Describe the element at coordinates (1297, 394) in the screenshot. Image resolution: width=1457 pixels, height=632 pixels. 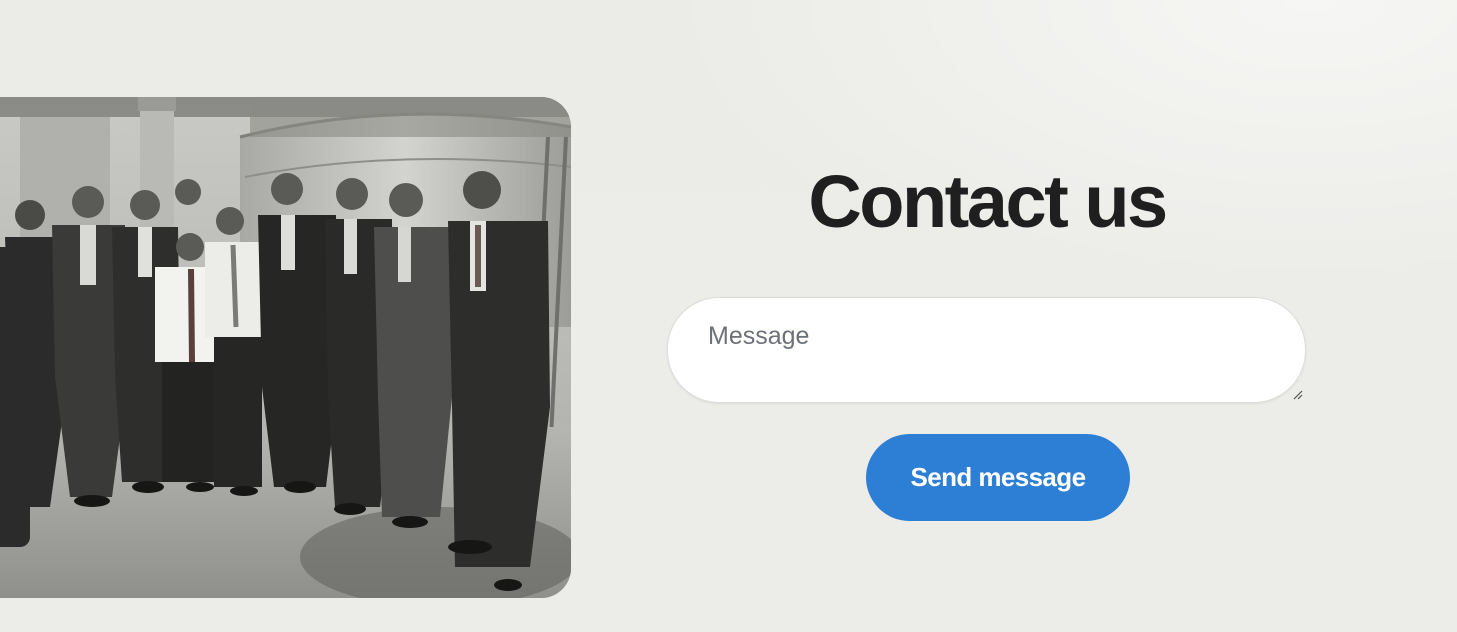
I see `resize-handle-icon` at that location.